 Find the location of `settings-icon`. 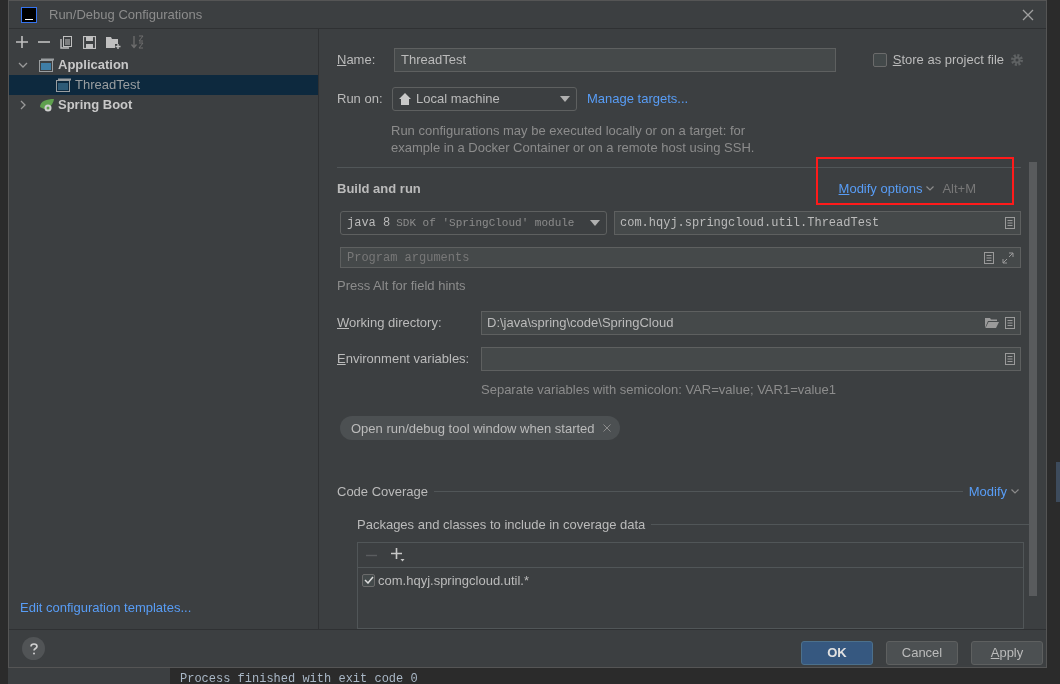

settings-icon is located at coordinates (1017, 60).